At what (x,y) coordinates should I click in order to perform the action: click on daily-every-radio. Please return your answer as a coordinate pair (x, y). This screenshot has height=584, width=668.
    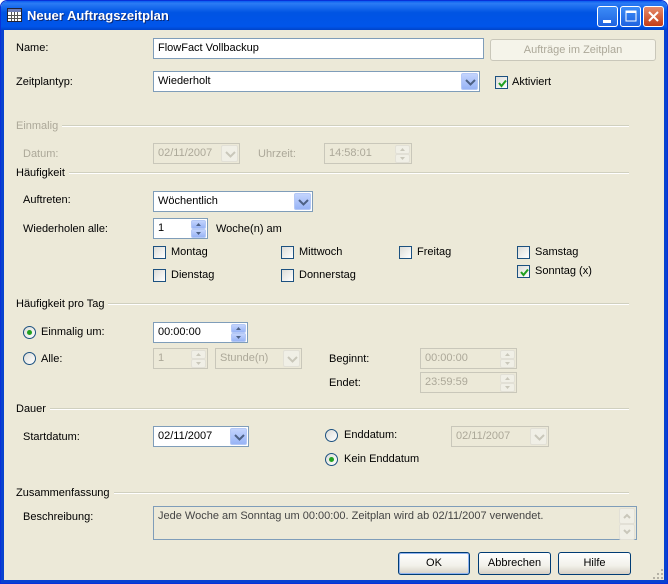
    Looking at the image, I should click on (29, 358).